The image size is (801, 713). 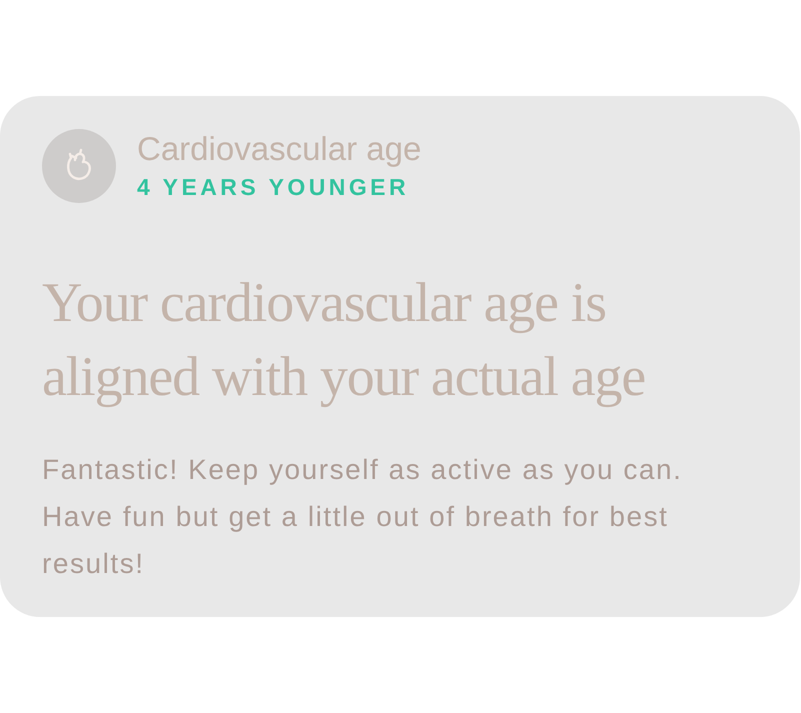 I want to click on card-heading: Your cardiovascular age is aligned with your actual age, so click(x=344, y=340).